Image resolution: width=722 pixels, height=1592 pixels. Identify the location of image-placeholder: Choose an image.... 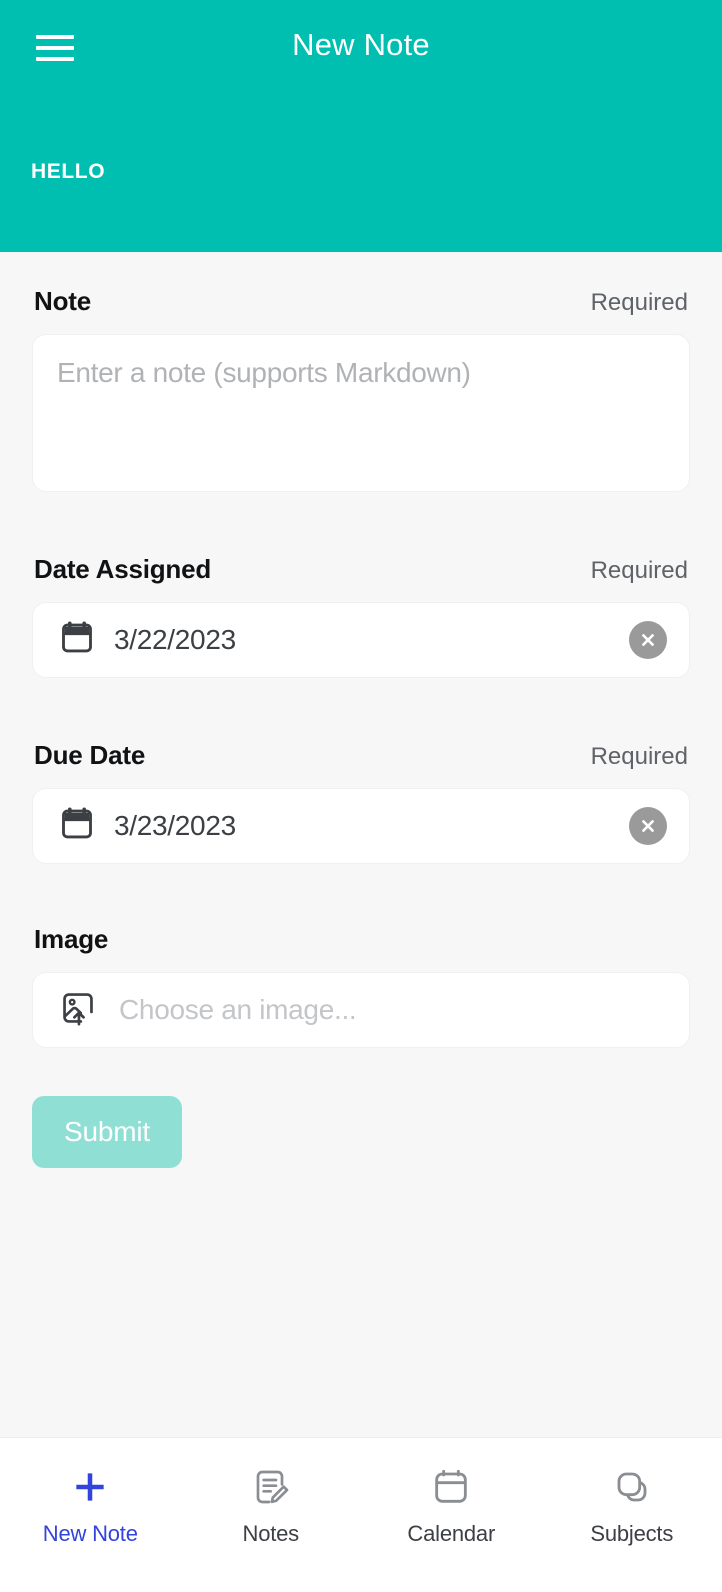
(238, 1009).